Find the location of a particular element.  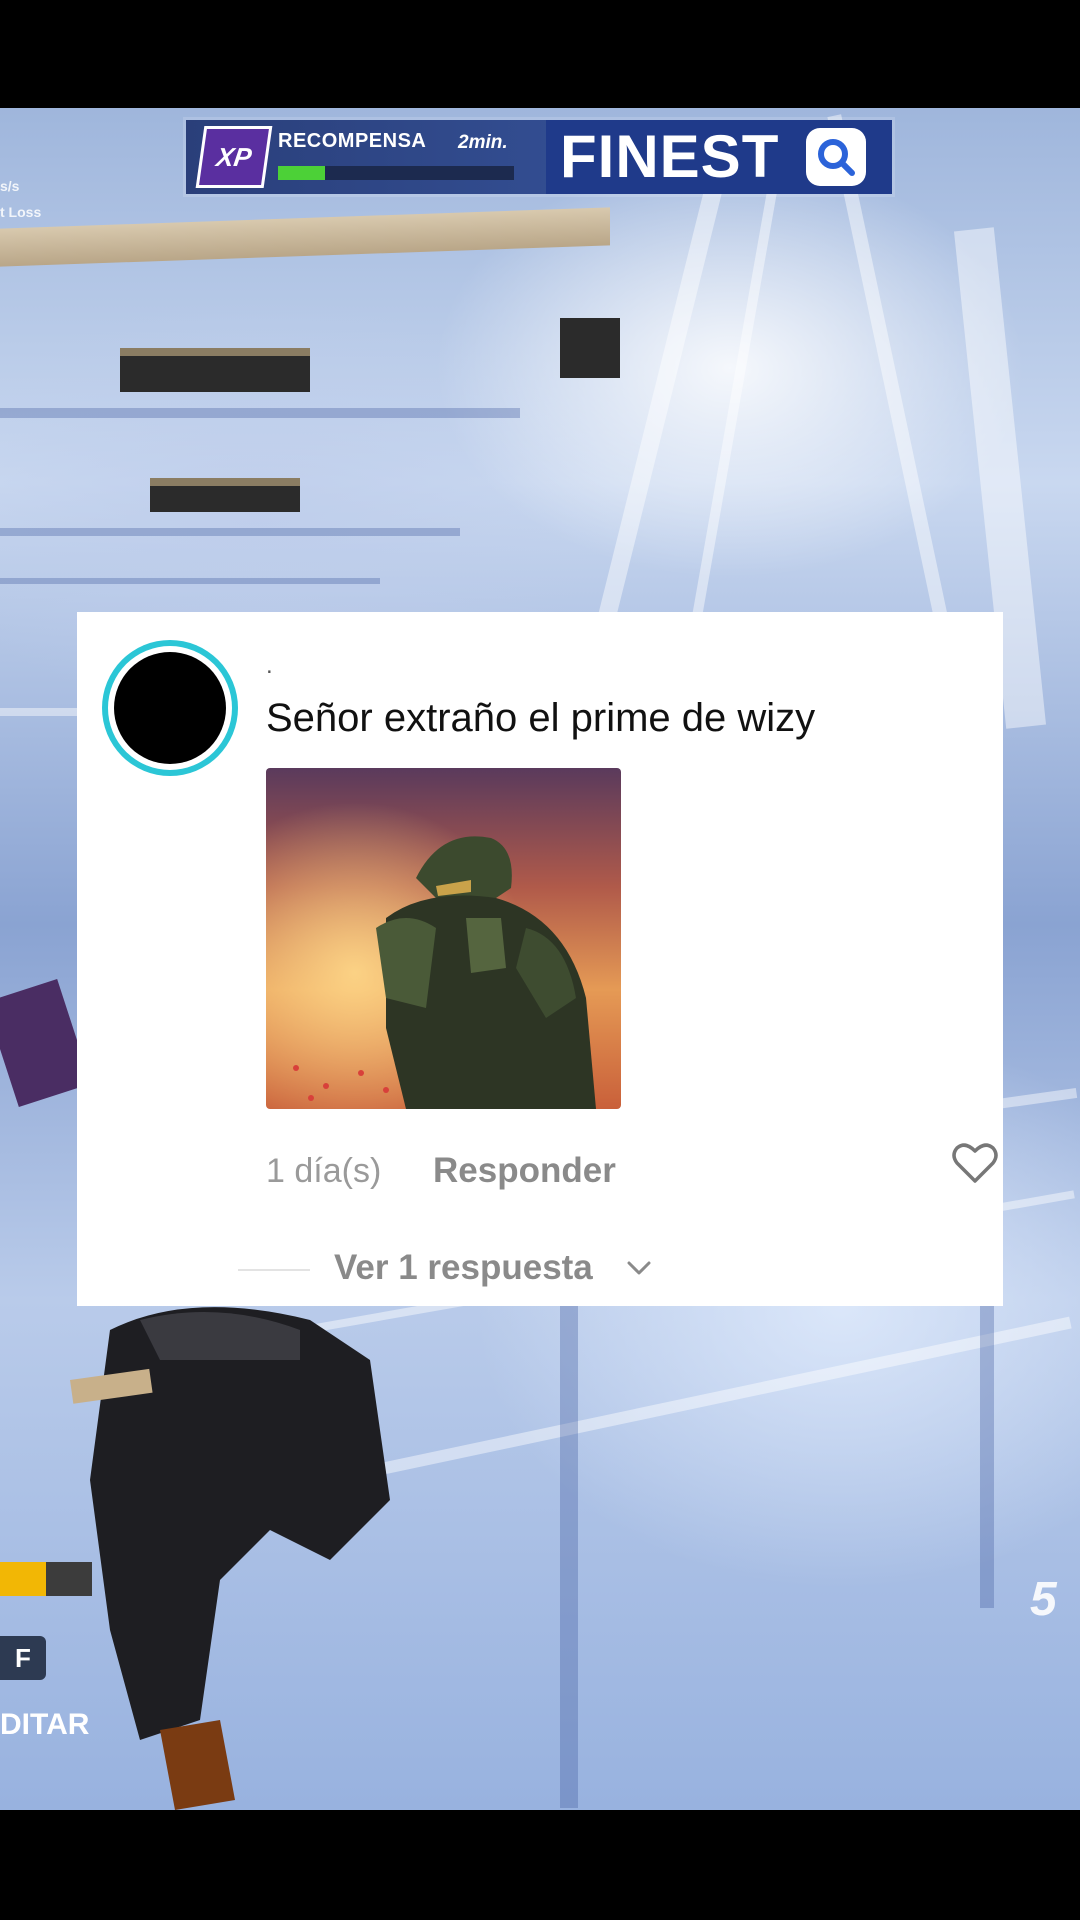

reward-progress-fill is located at coordinates (302, 173).